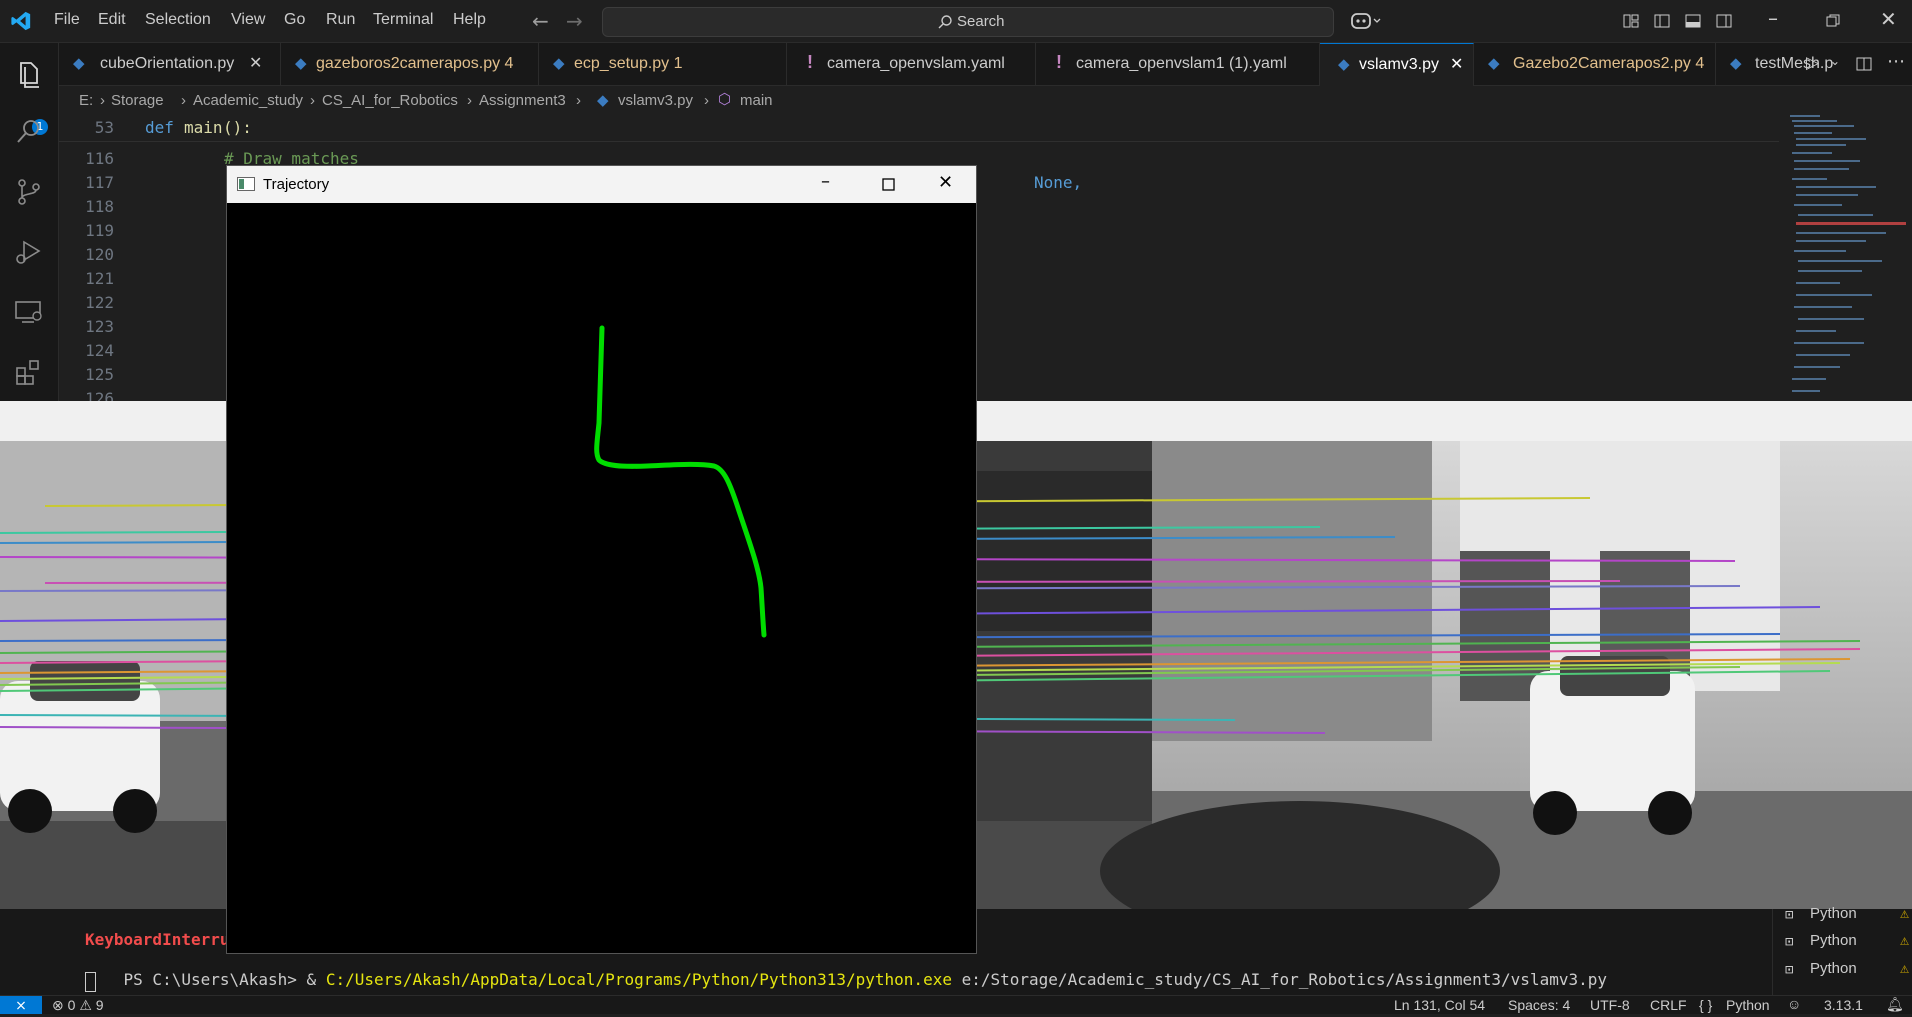 This screenshot has width=1912, height=1017. I want to click on run-dropdown-chevron-icon: ⌄, so click(1835, 61).